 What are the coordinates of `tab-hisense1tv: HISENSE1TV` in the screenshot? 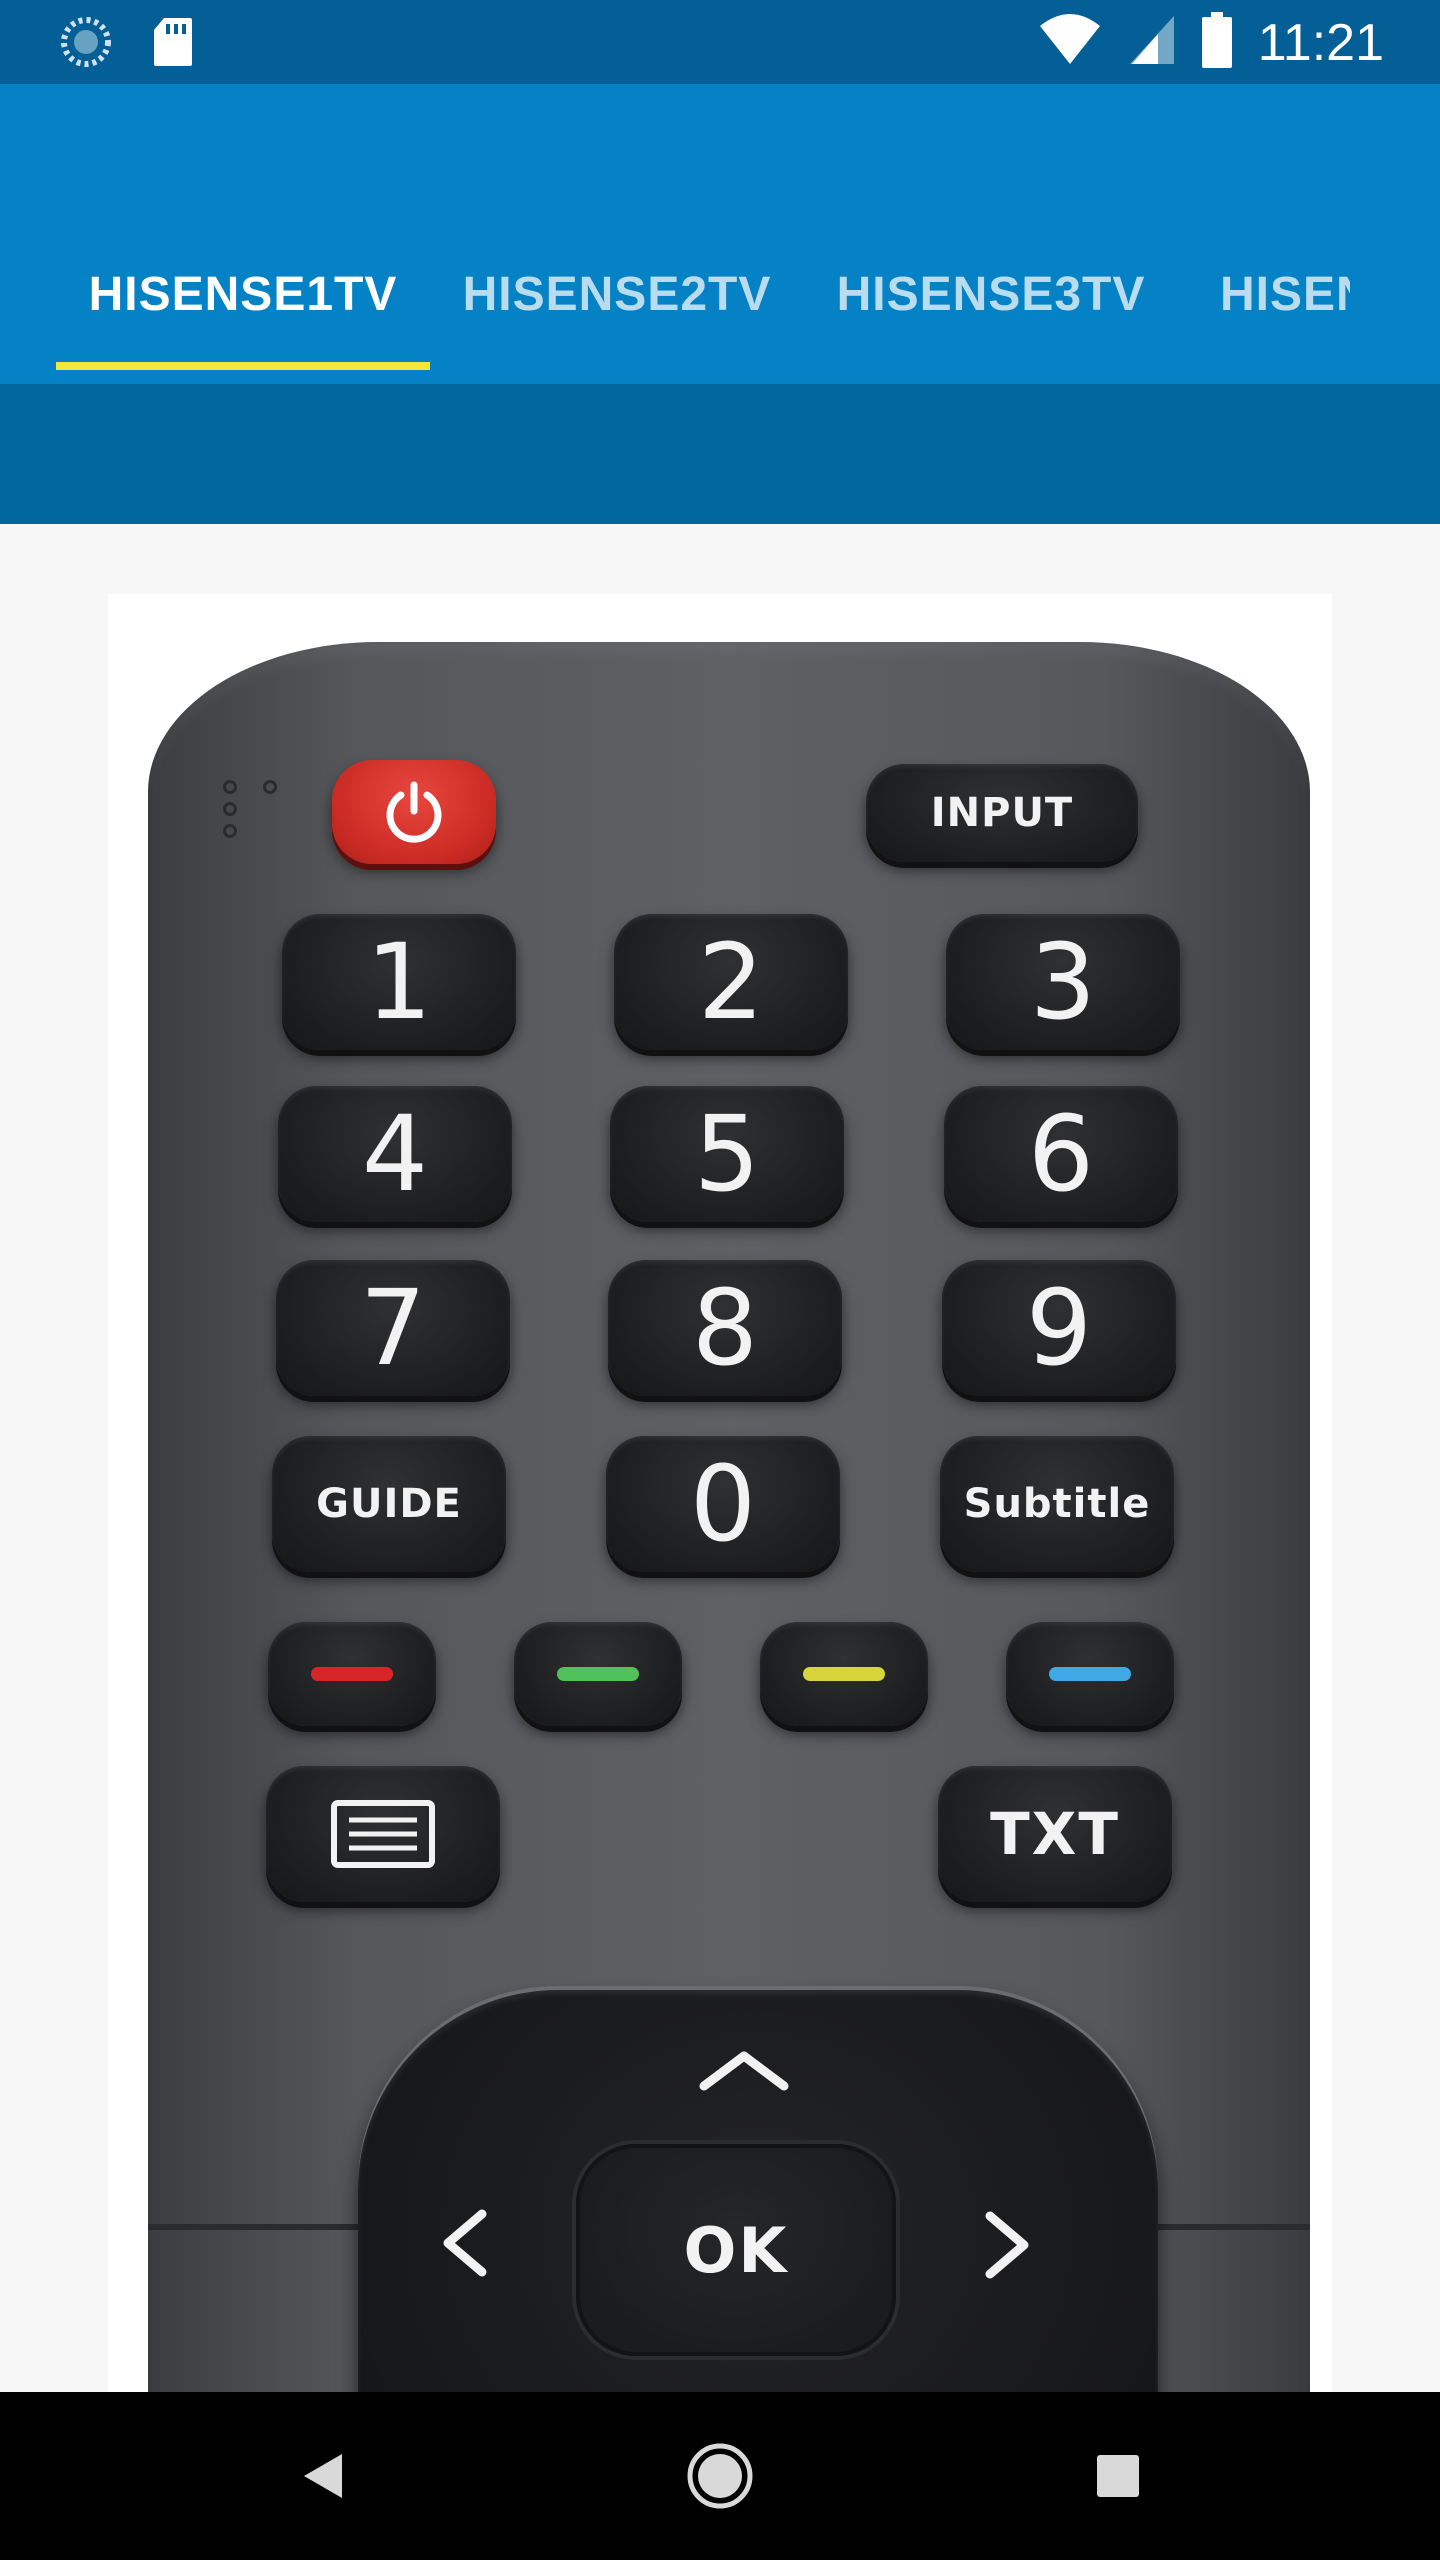 It's located at (243, 294).